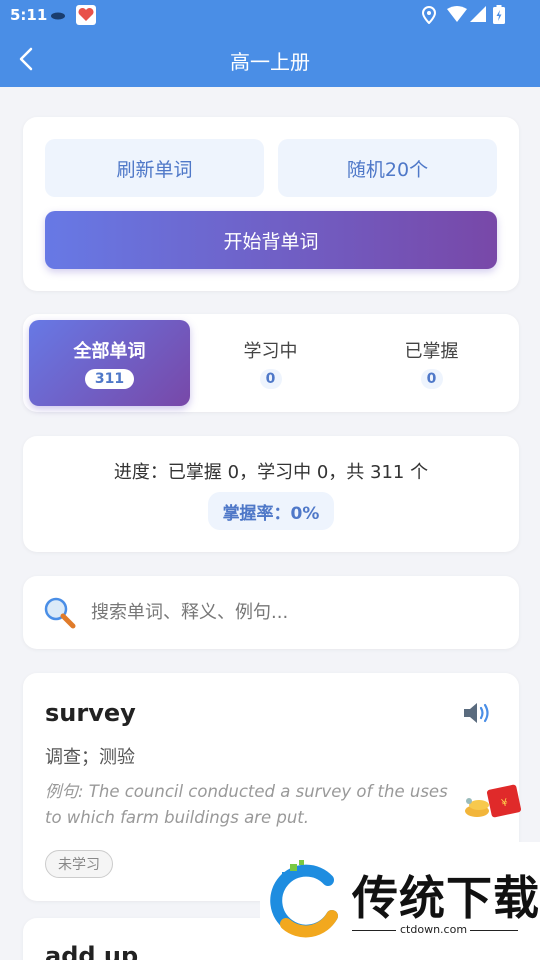 Image resolution: width=540 pixels, height=960 pixels. I want to click on status-bar: 5:11, so click(270, 15).